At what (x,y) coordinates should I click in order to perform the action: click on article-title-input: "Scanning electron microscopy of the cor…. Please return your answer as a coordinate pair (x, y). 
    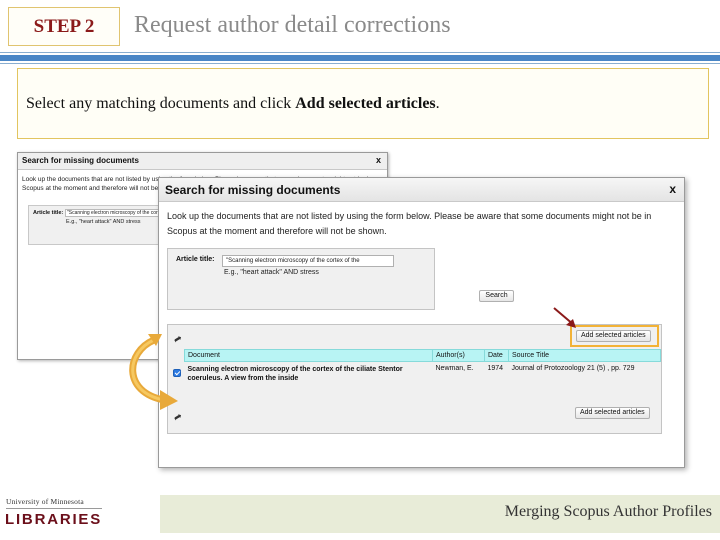
    Looking at the image, I should click on (308, 261).